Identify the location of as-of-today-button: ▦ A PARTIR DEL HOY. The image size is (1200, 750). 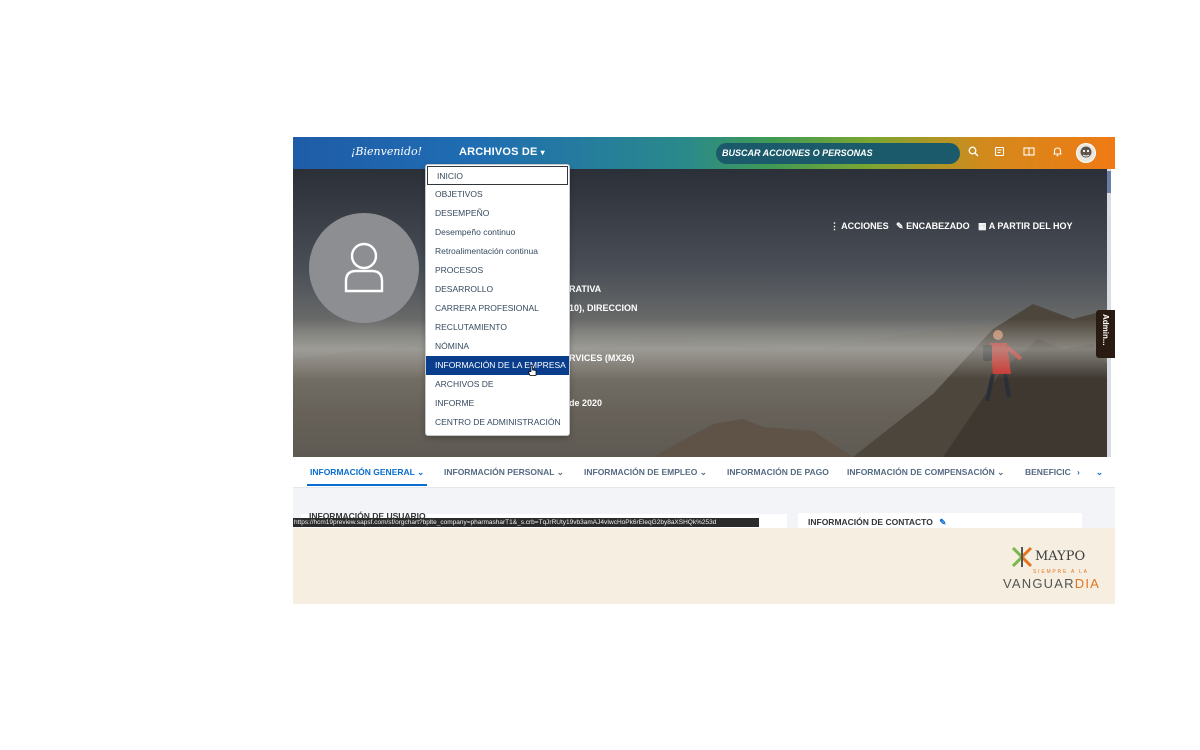
(1025, 226).